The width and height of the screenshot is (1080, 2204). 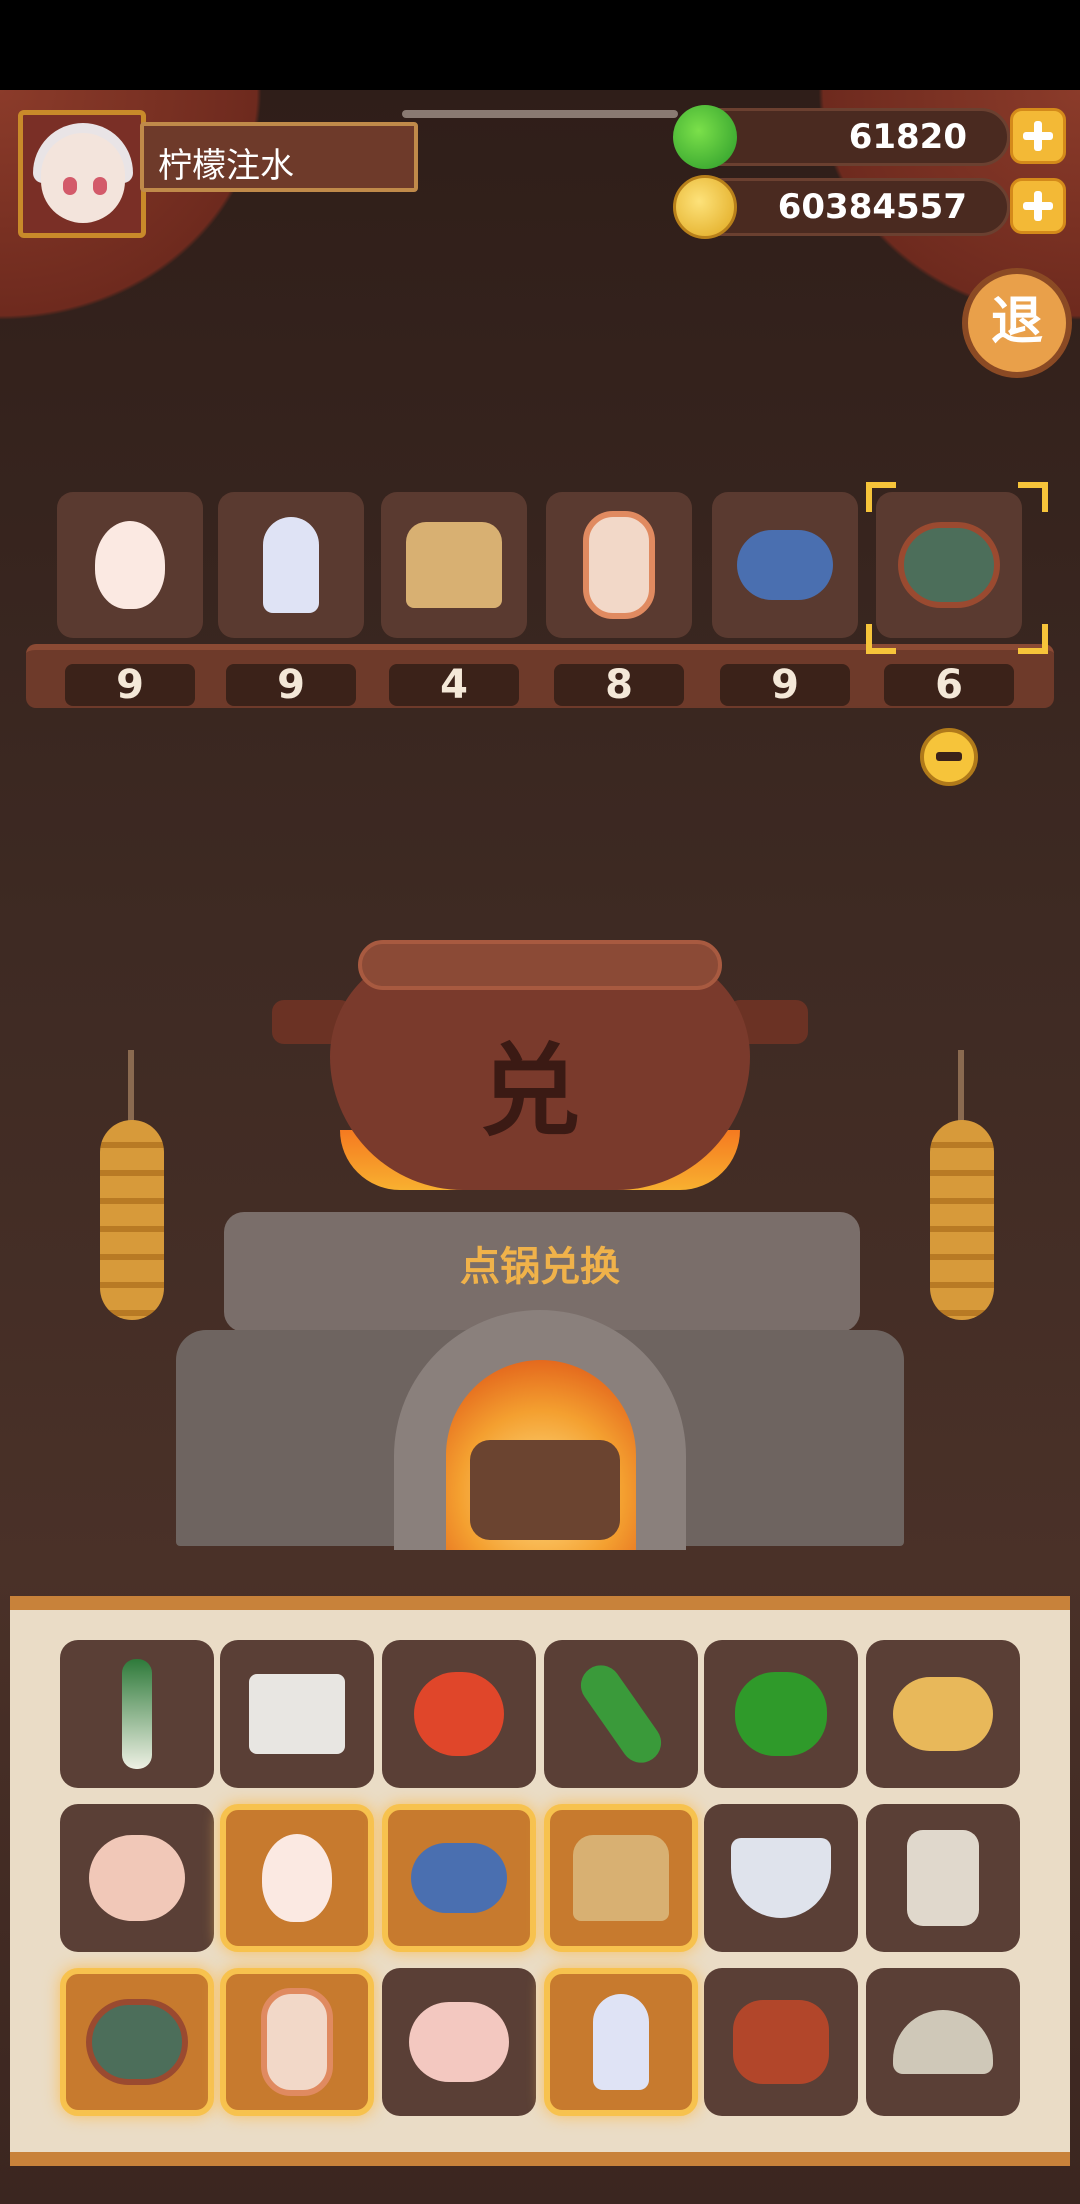 What do you see at coordinates (540, 45) in the screenshot?
I see `status-bar` at bounding box center [540, 45].